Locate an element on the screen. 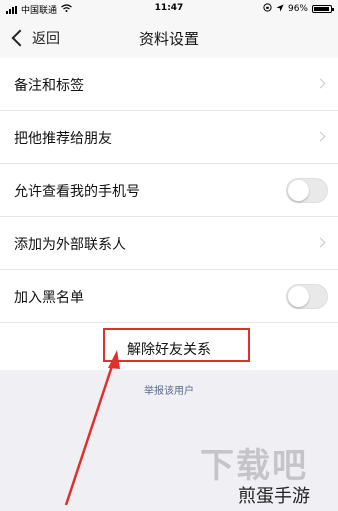  page-title: 资料设置 is located at coordinates (168, 39).